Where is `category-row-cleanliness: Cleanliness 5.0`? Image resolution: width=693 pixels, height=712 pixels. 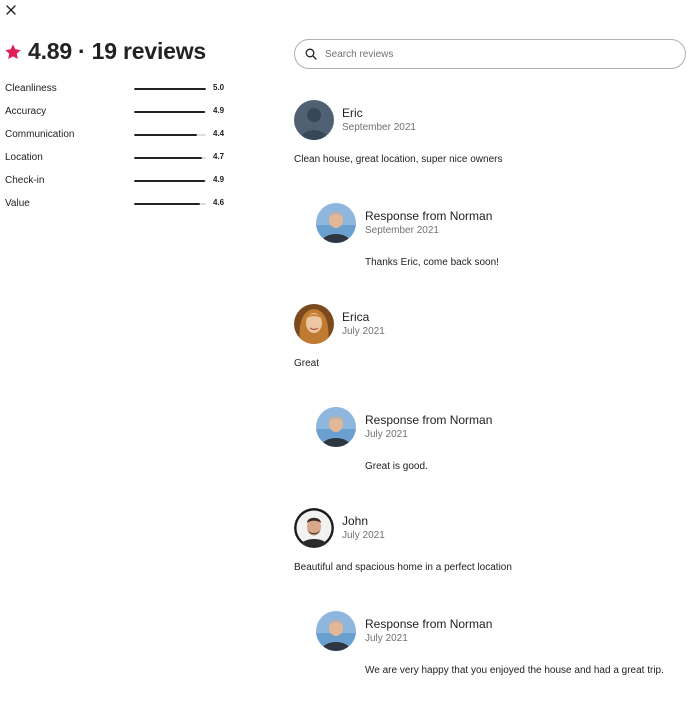 category-row-cleanliness: Cleanliness 5.0 is located at coordinates (117, 93).